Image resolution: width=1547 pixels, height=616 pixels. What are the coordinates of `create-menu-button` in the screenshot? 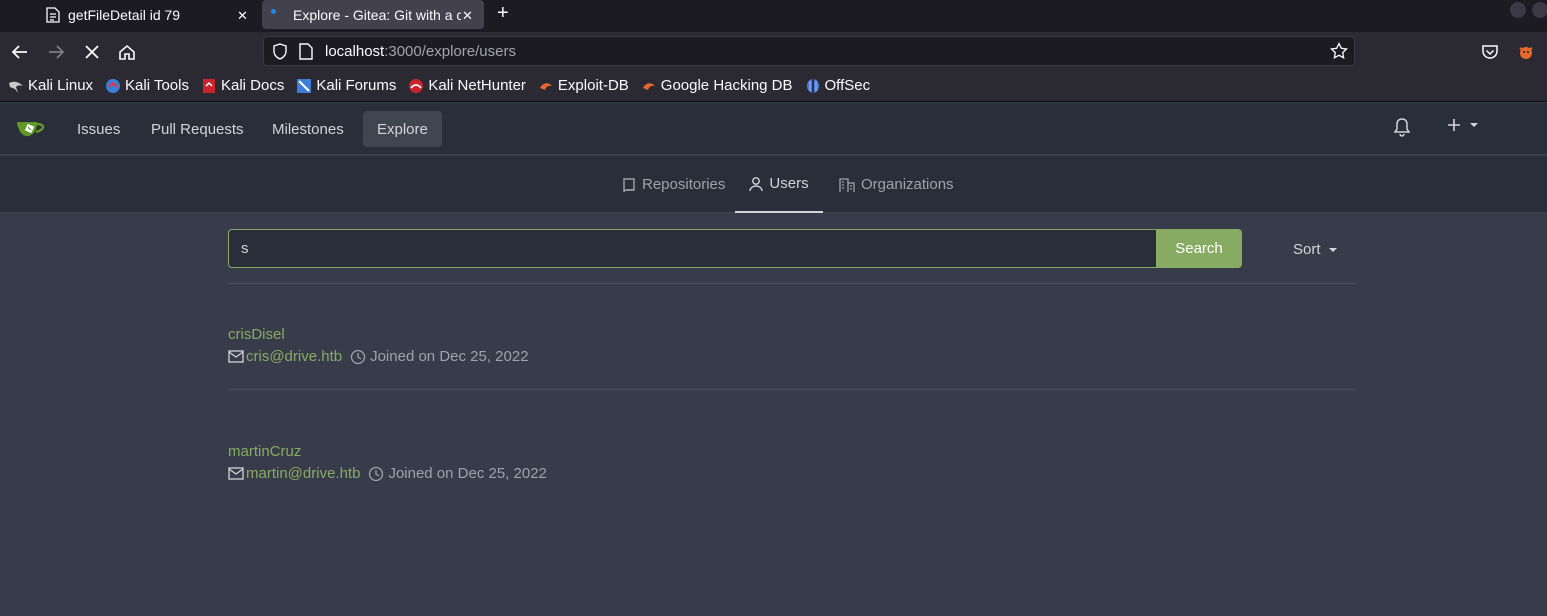 It's located at (1462, 125).